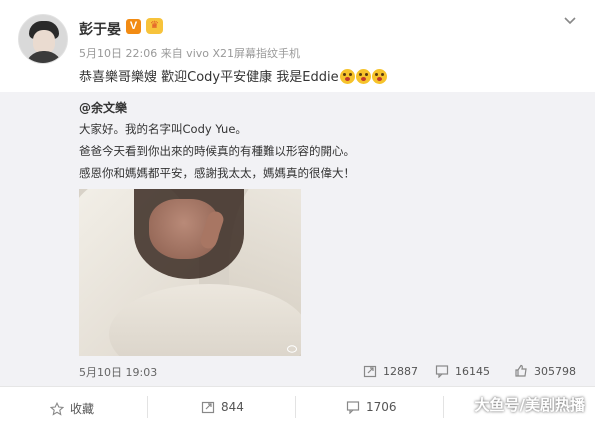  What do you see at coordinates (381, 407) in the screenshot?
I see `comment-button-count: 1706` at bounding box center [381, 407].